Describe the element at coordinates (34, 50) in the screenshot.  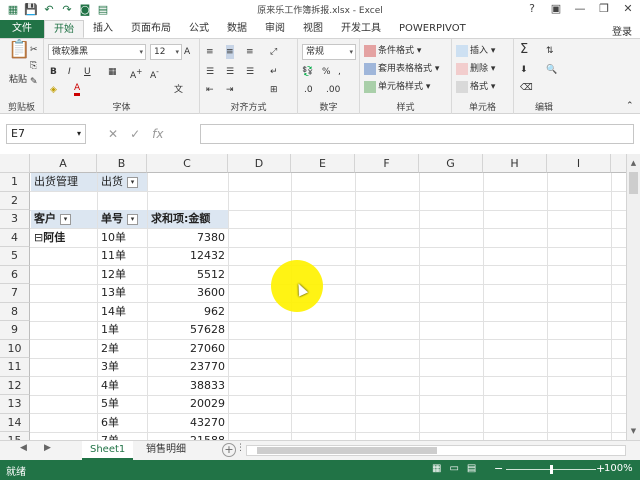
I see `cut-icon: ✂` at that location.